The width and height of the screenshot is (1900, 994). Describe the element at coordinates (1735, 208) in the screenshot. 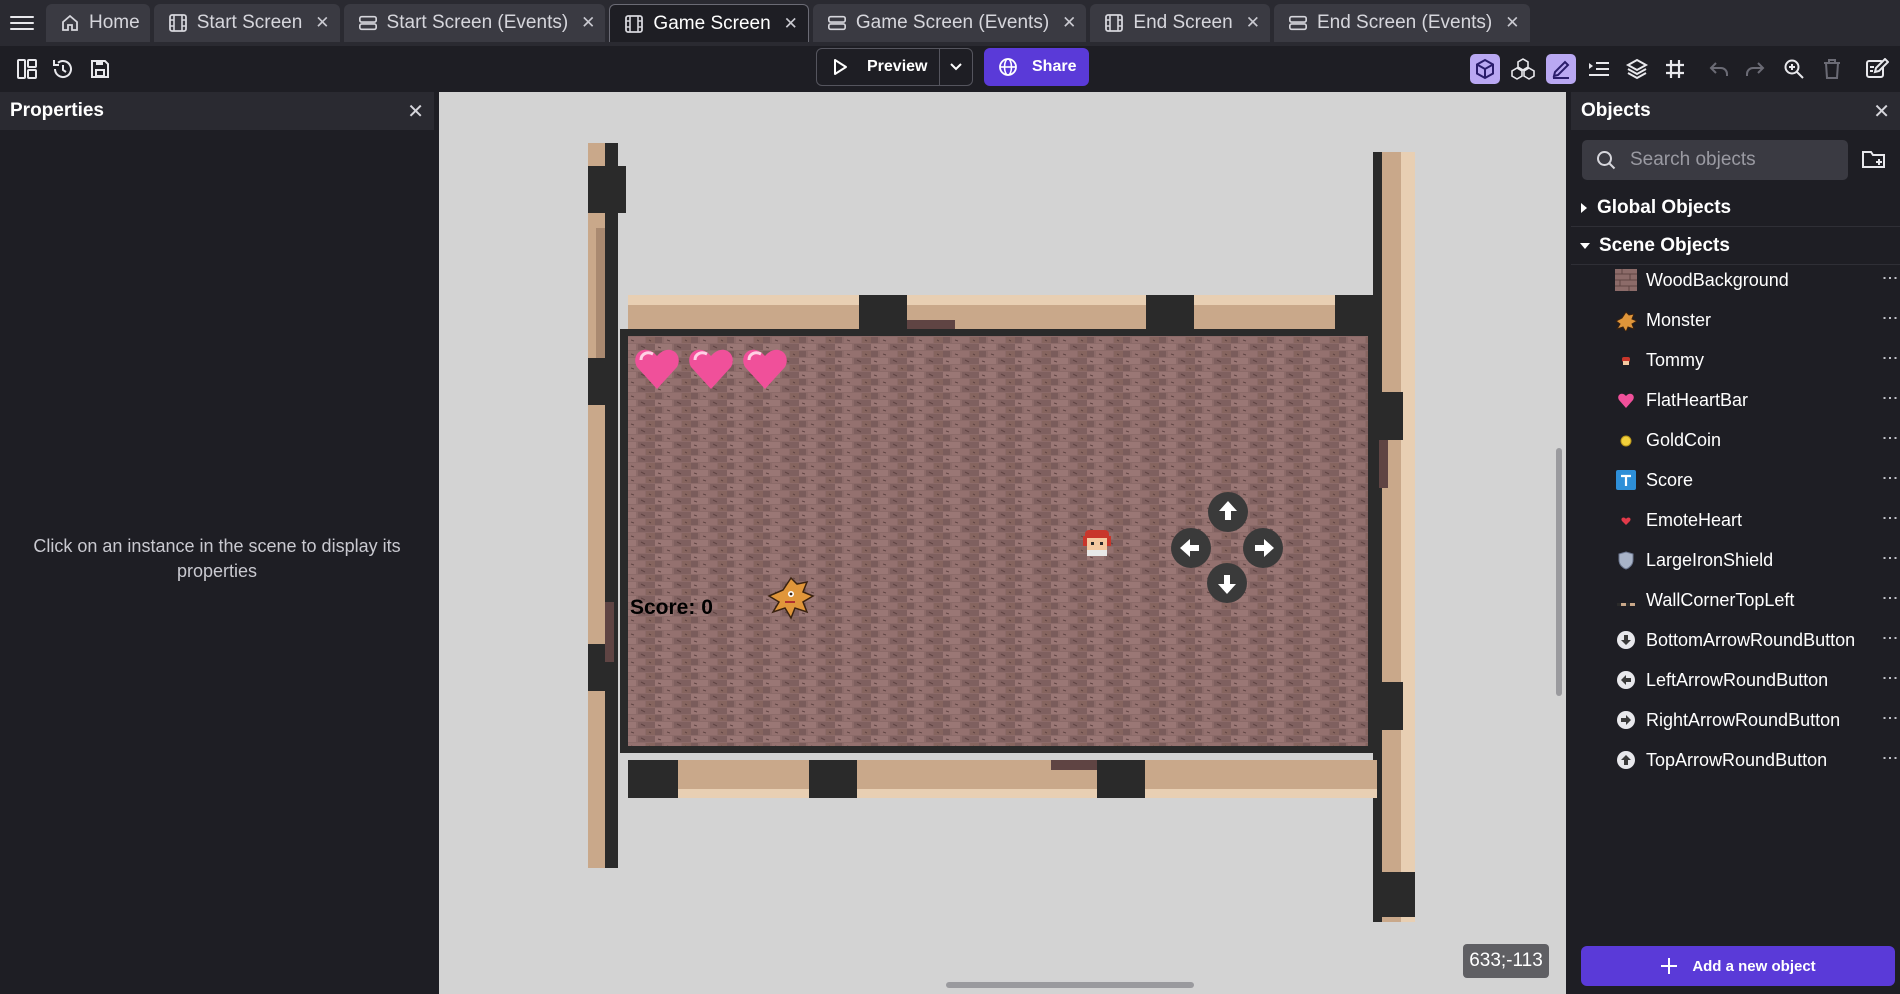

I see `global-objects-section: Global Objects` at that location.